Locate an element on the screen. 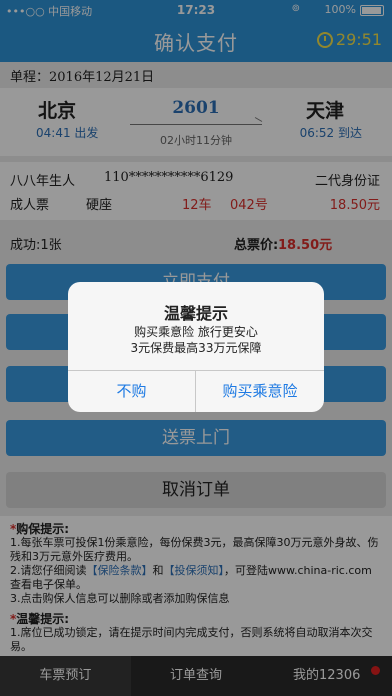 The height and width of the screenshot is (696, 392). dialog-line-1: 购买乘意险 旅行更安心 is located at coordinates (196, 332).